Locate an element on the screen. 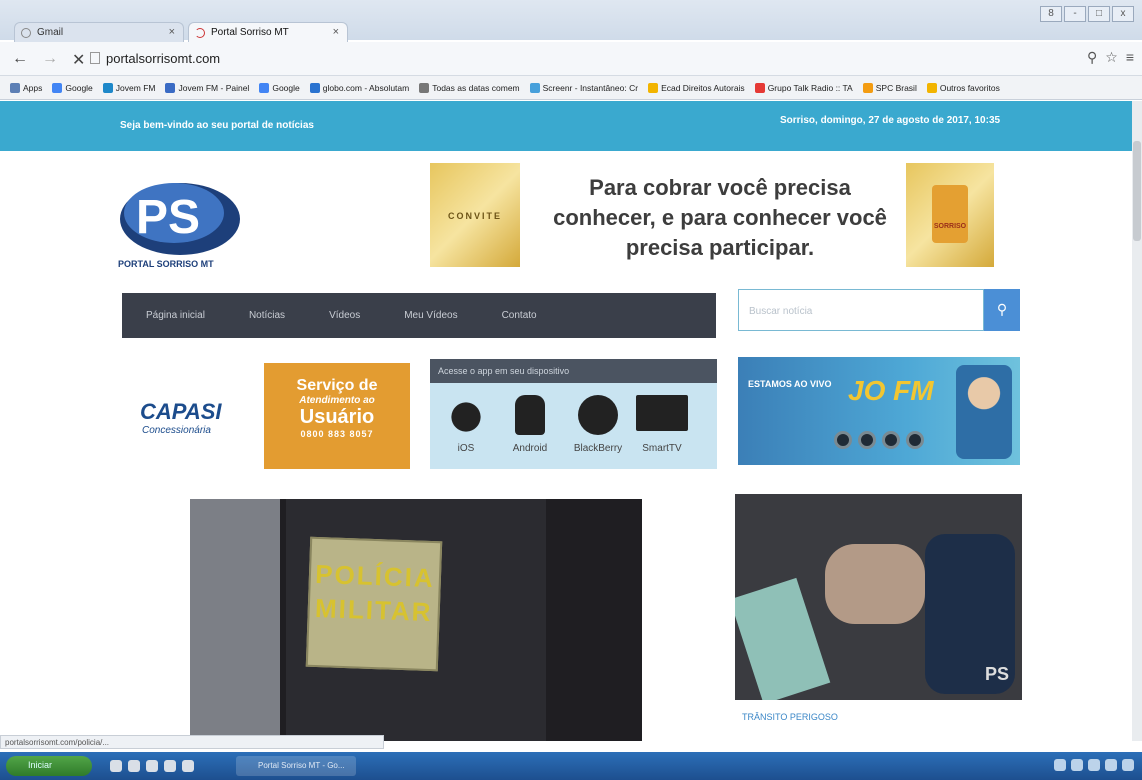  minimize-button: - is located at coordinates (1075, 14).